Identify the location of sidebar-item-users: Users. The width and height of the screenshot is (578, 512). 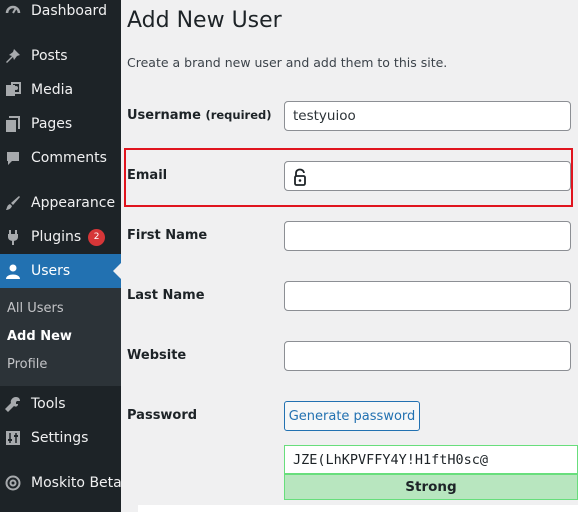
(60, 271).